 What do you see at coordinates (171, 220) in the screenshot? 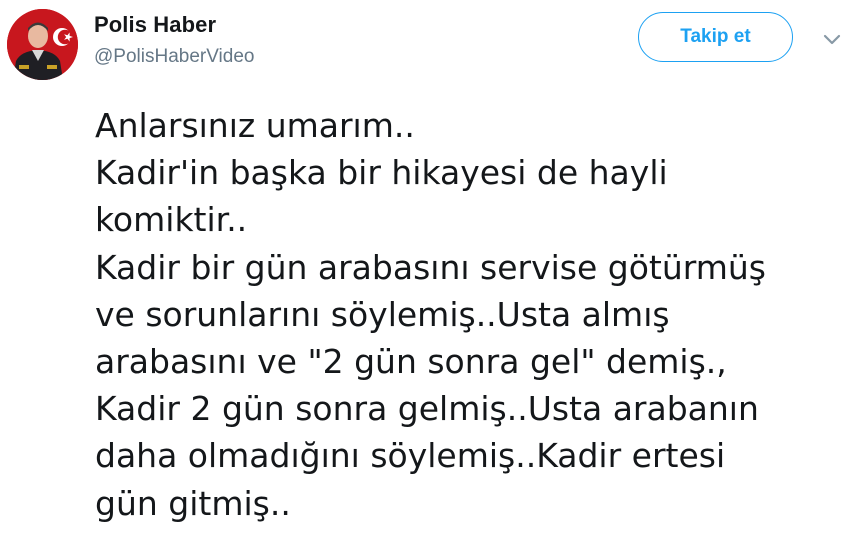
I see `tweet-text-line: komiktir..` at bounding box center [171, 220].